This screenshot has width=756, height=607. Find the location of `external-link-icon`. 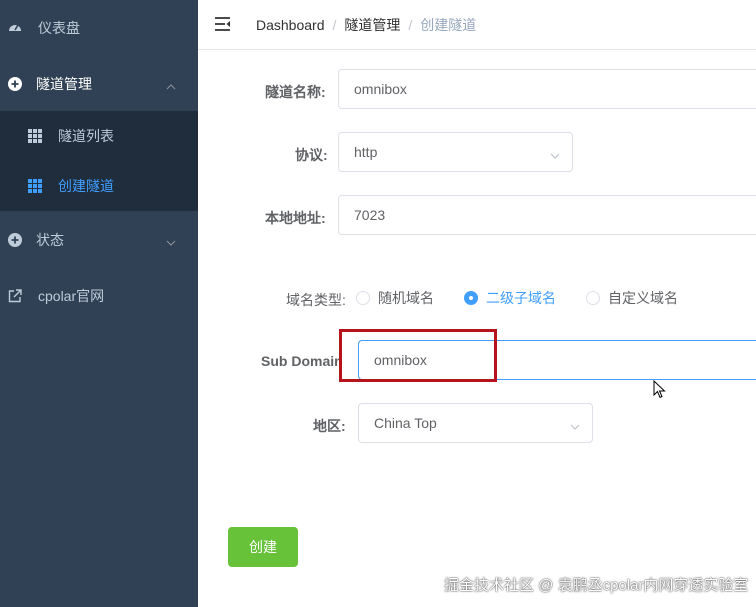

external-link-icon is located at coordinates (15, 296).